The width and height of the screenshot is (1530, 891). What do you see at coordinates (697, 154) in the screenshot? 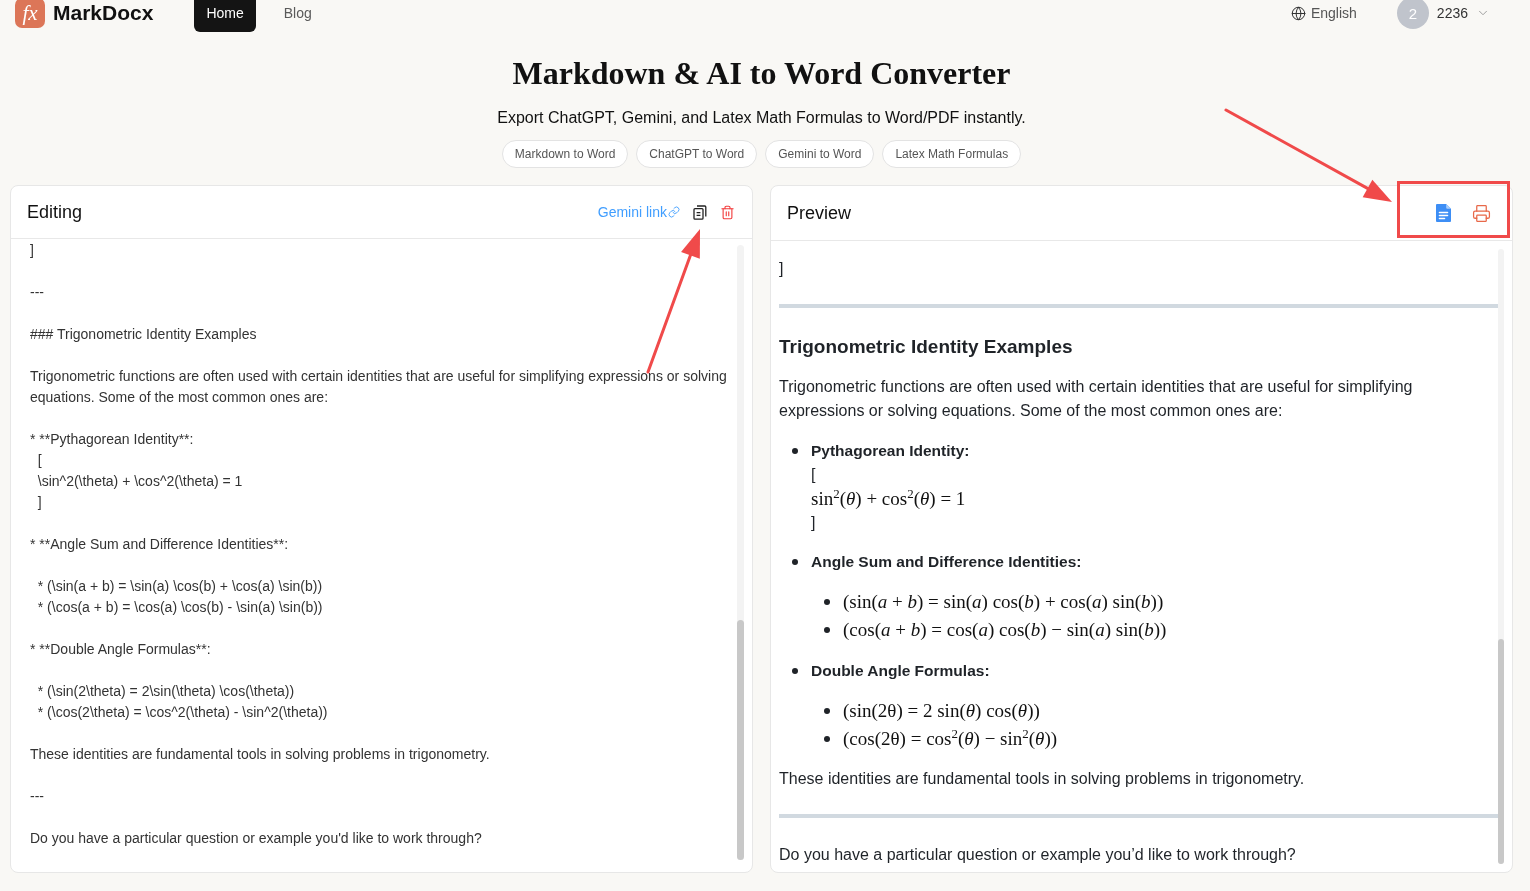
I see `feature-chip: ChatGPT to Word` at bounding box center [697, 154].